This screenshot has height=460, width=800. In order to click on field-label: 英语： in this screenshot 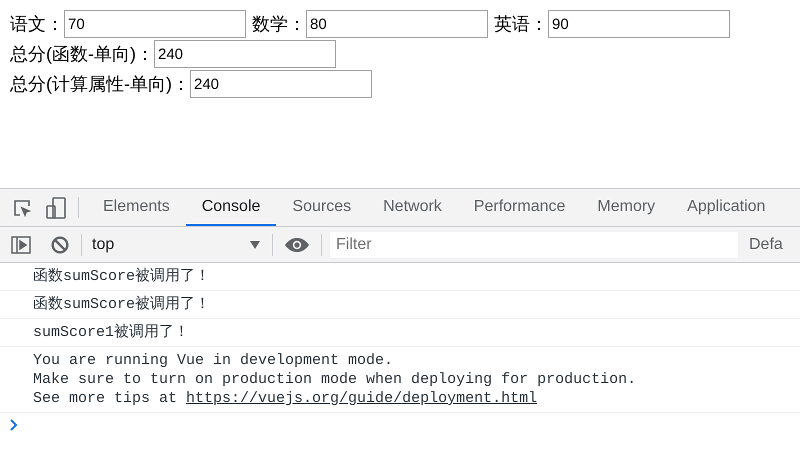, I will do `click(521, 24)`.